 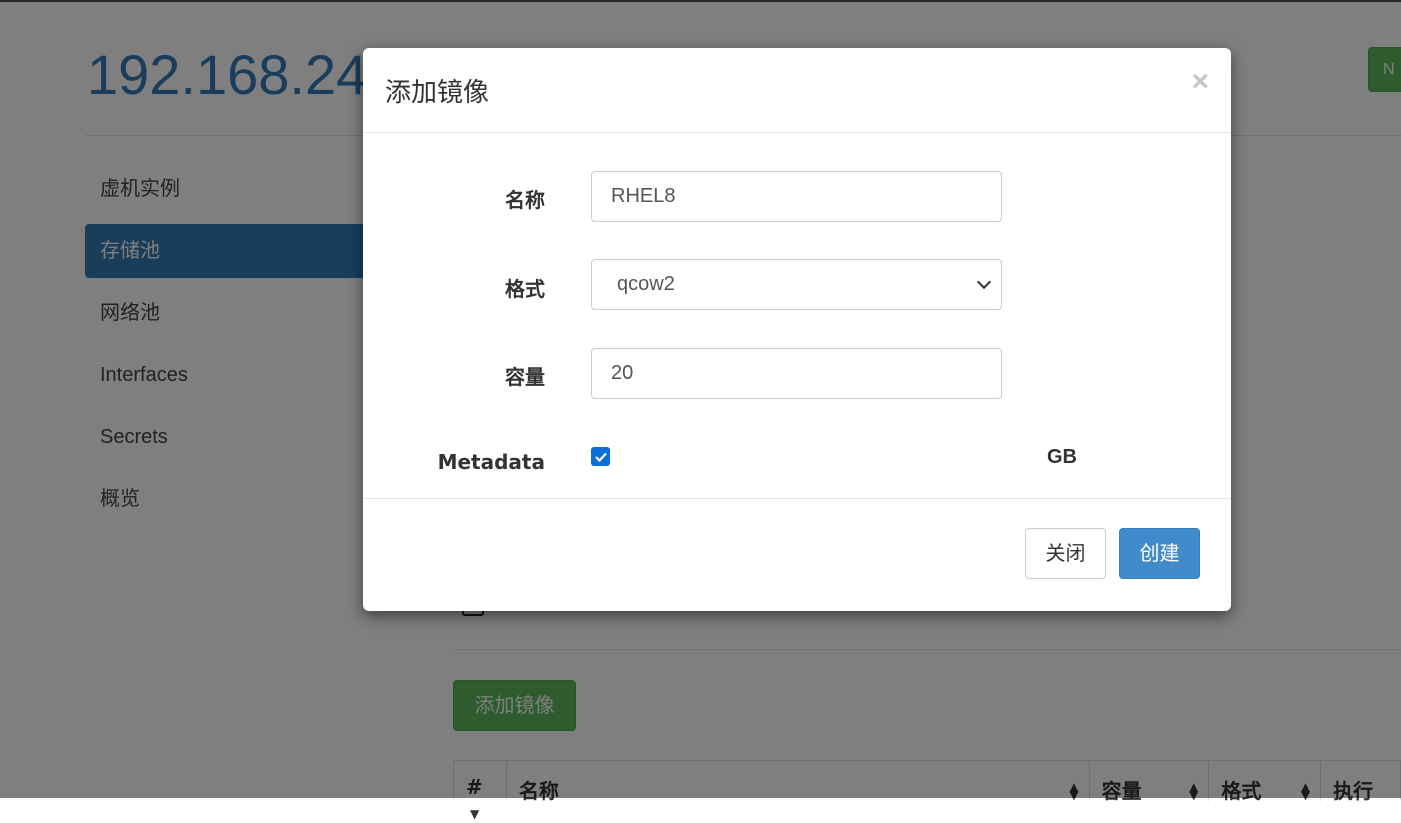 I want to click on dialog-title: 添加镜像, so click(x=437, y=93).